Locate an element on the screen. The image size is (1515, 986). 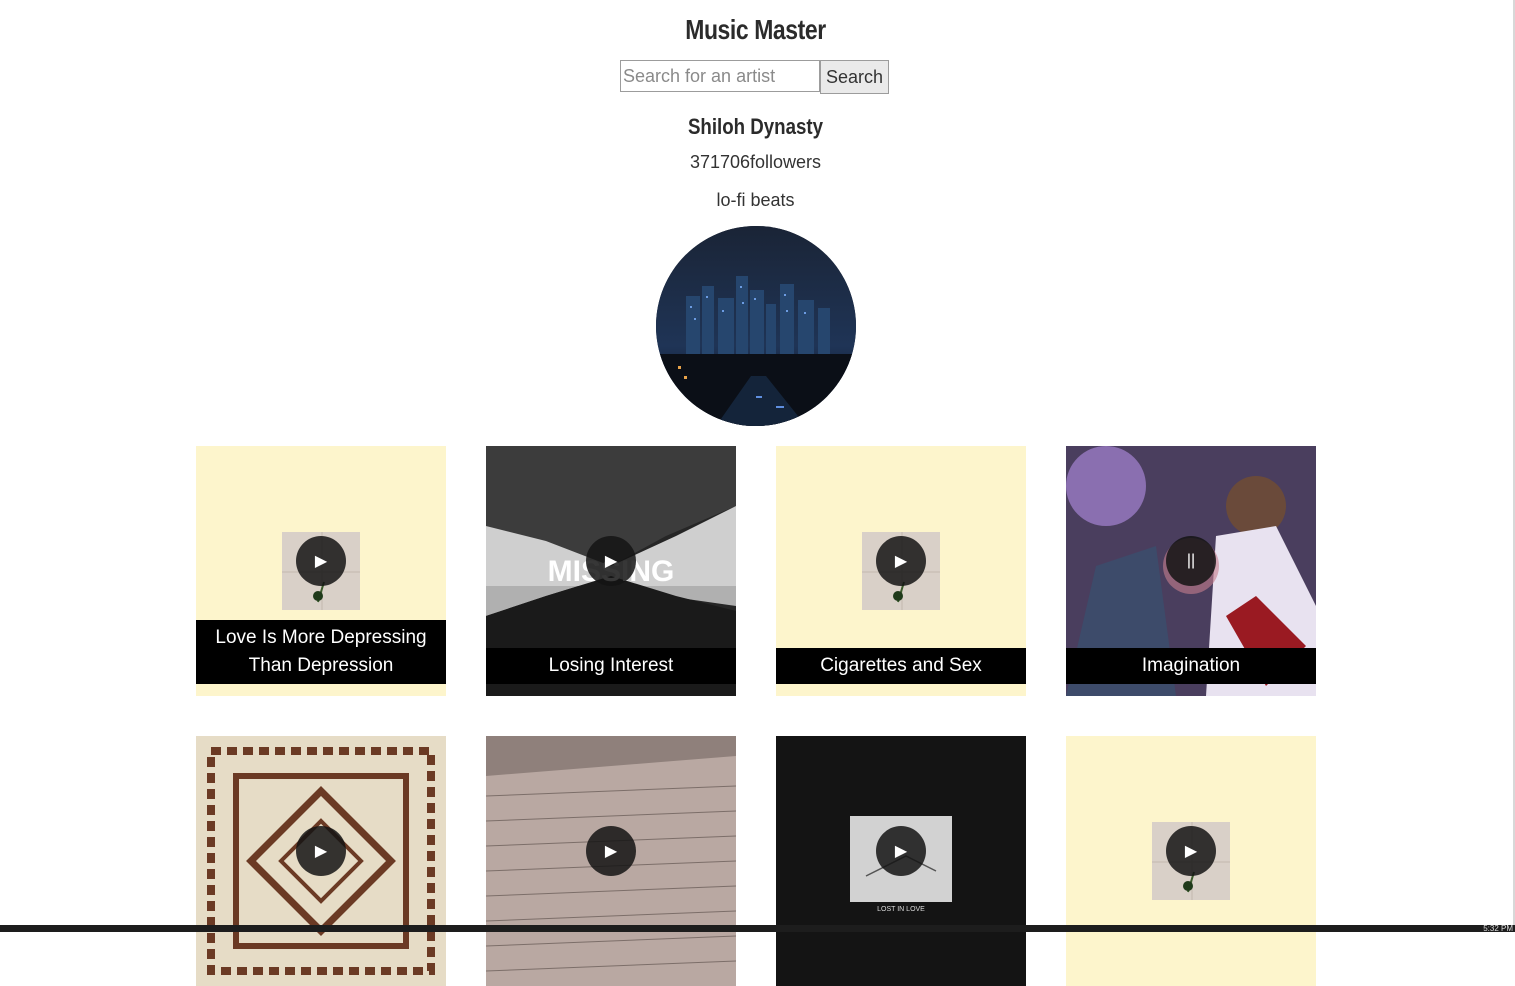
search-bar: Search is located at coordinates (754, 77).